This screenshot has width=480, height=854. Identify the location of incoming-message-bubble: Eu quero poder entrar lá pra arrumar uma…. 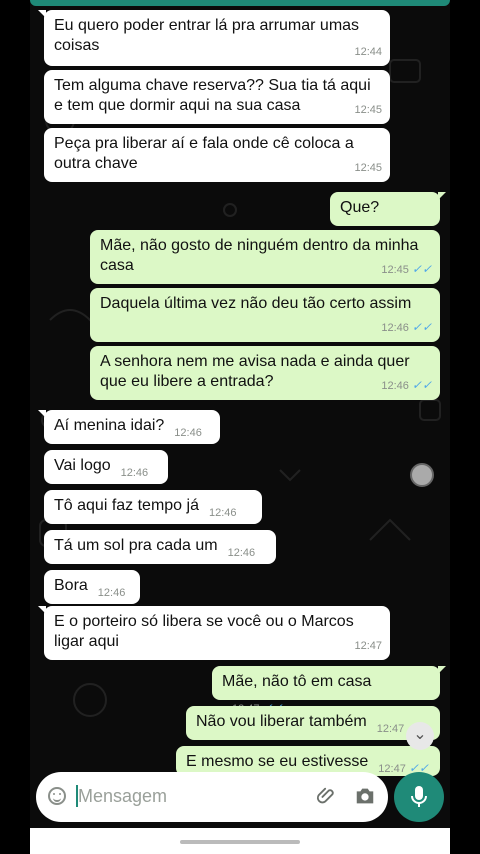
(214, 38).